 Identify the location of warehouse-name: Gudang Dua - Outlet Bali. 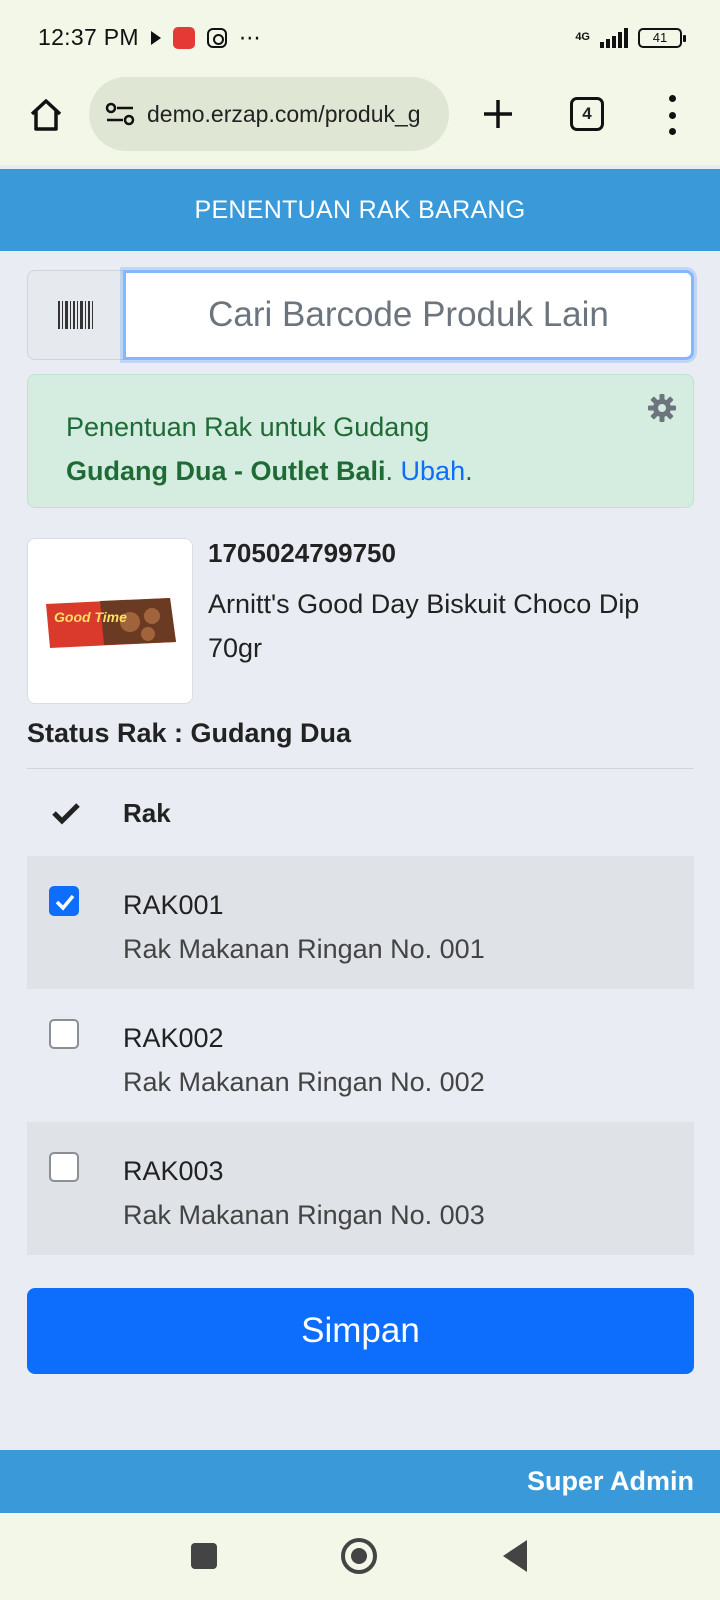
(226, 471).